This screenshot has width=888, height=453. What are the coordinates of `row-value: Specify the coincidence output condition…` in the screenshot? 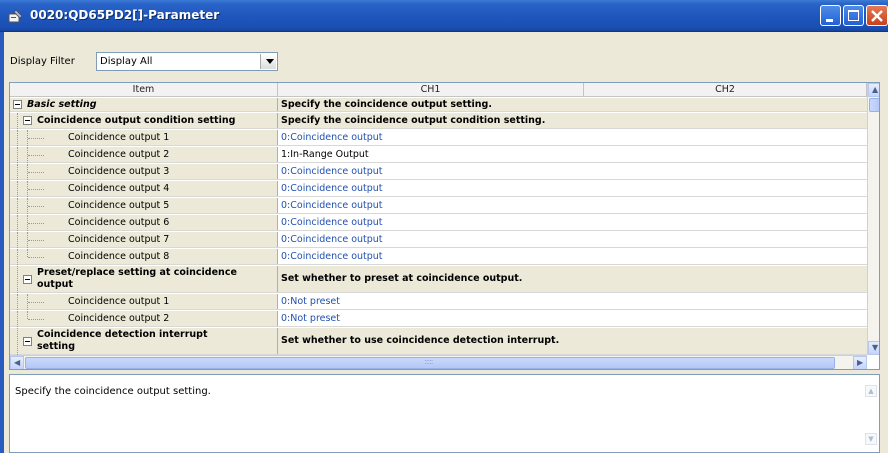 It's located at (413, 120).